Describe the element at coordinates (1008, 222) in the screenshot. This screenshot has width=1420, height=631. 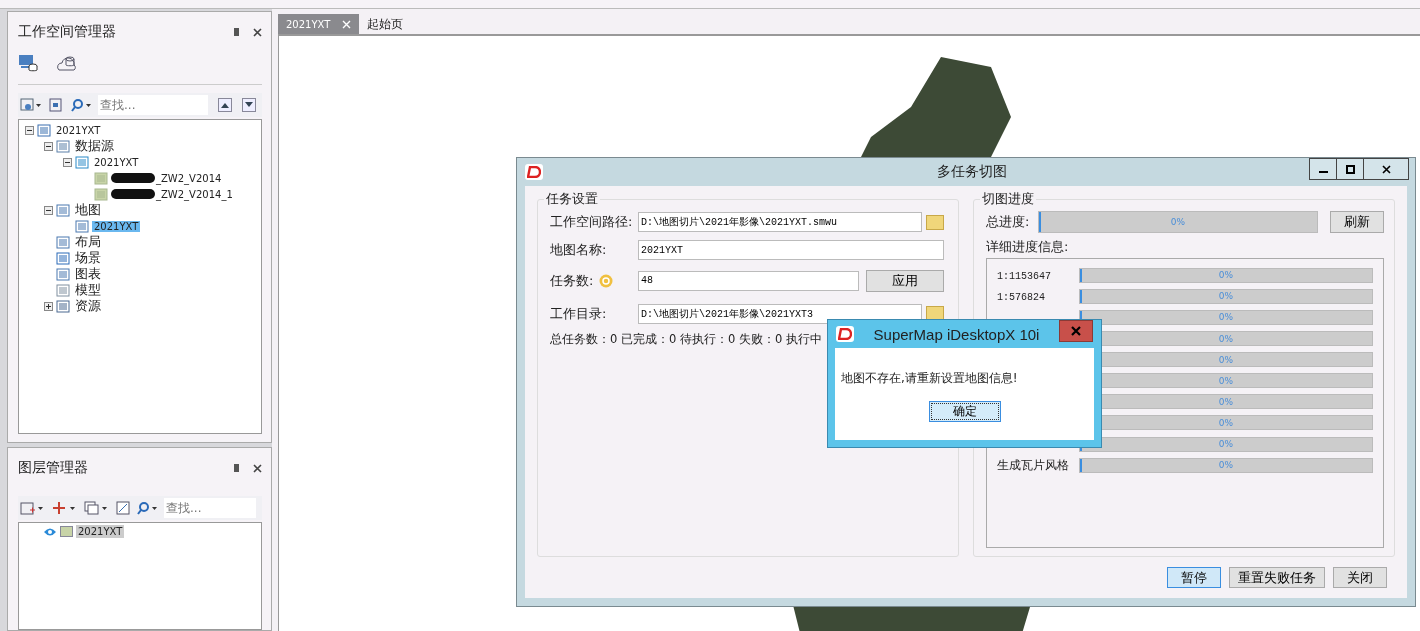
I see `field-label: 总进度:` at that location.